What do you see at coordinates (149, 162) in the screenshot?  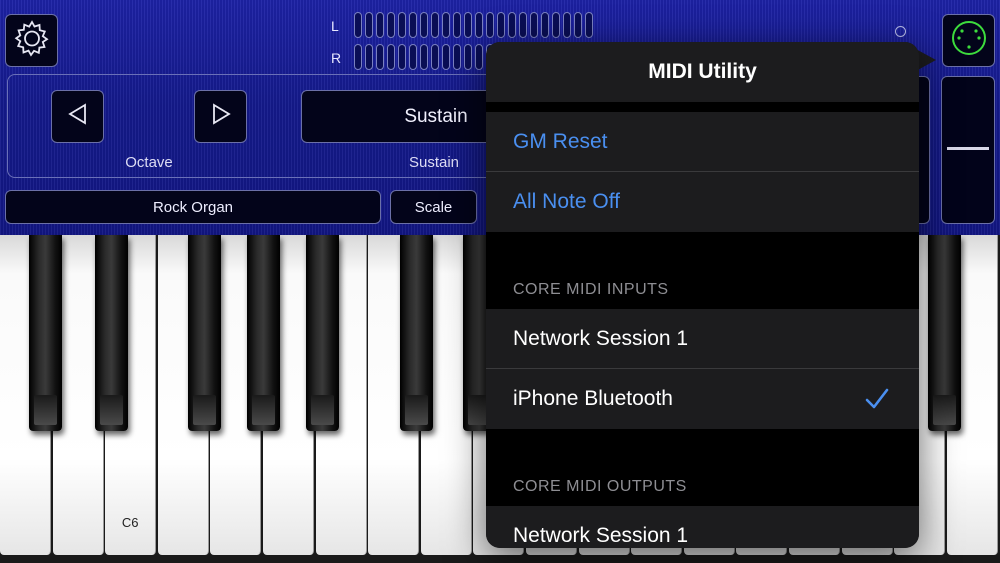 I see `octave-caption: Octave` at bounding box center [149, 162].